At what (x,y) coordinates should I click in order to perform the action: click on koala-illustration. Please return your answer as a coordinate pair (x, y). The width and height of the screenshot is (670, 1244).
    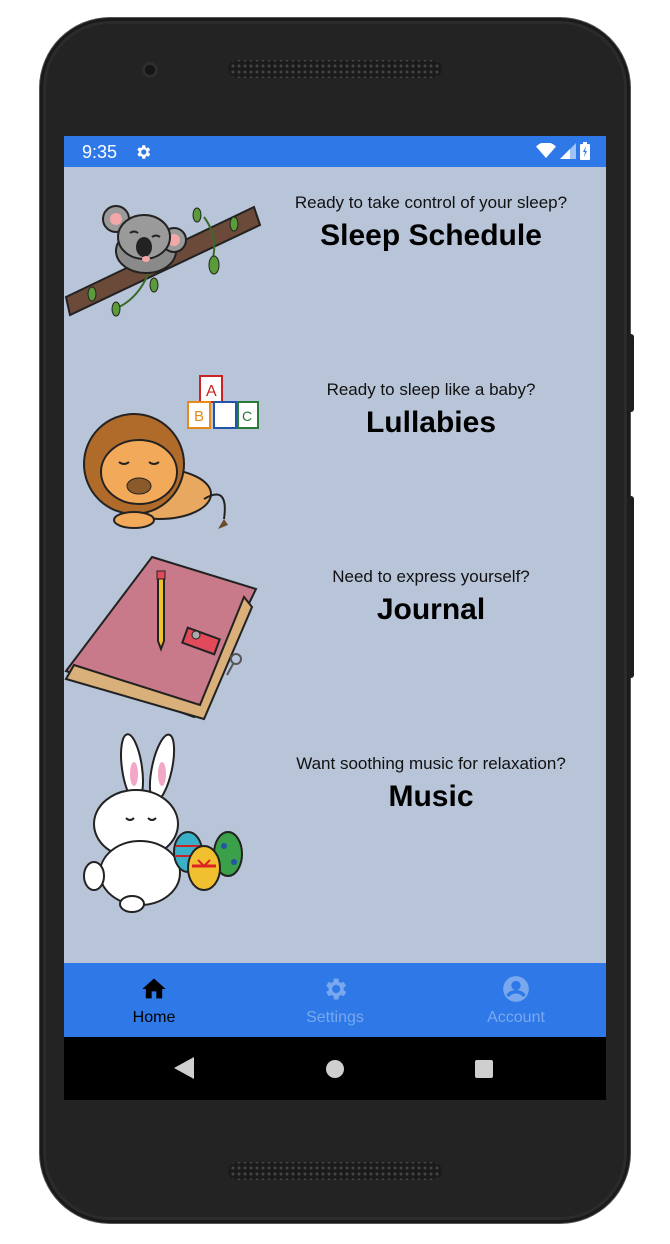
    Looking at the image, I should click on (163, 261).